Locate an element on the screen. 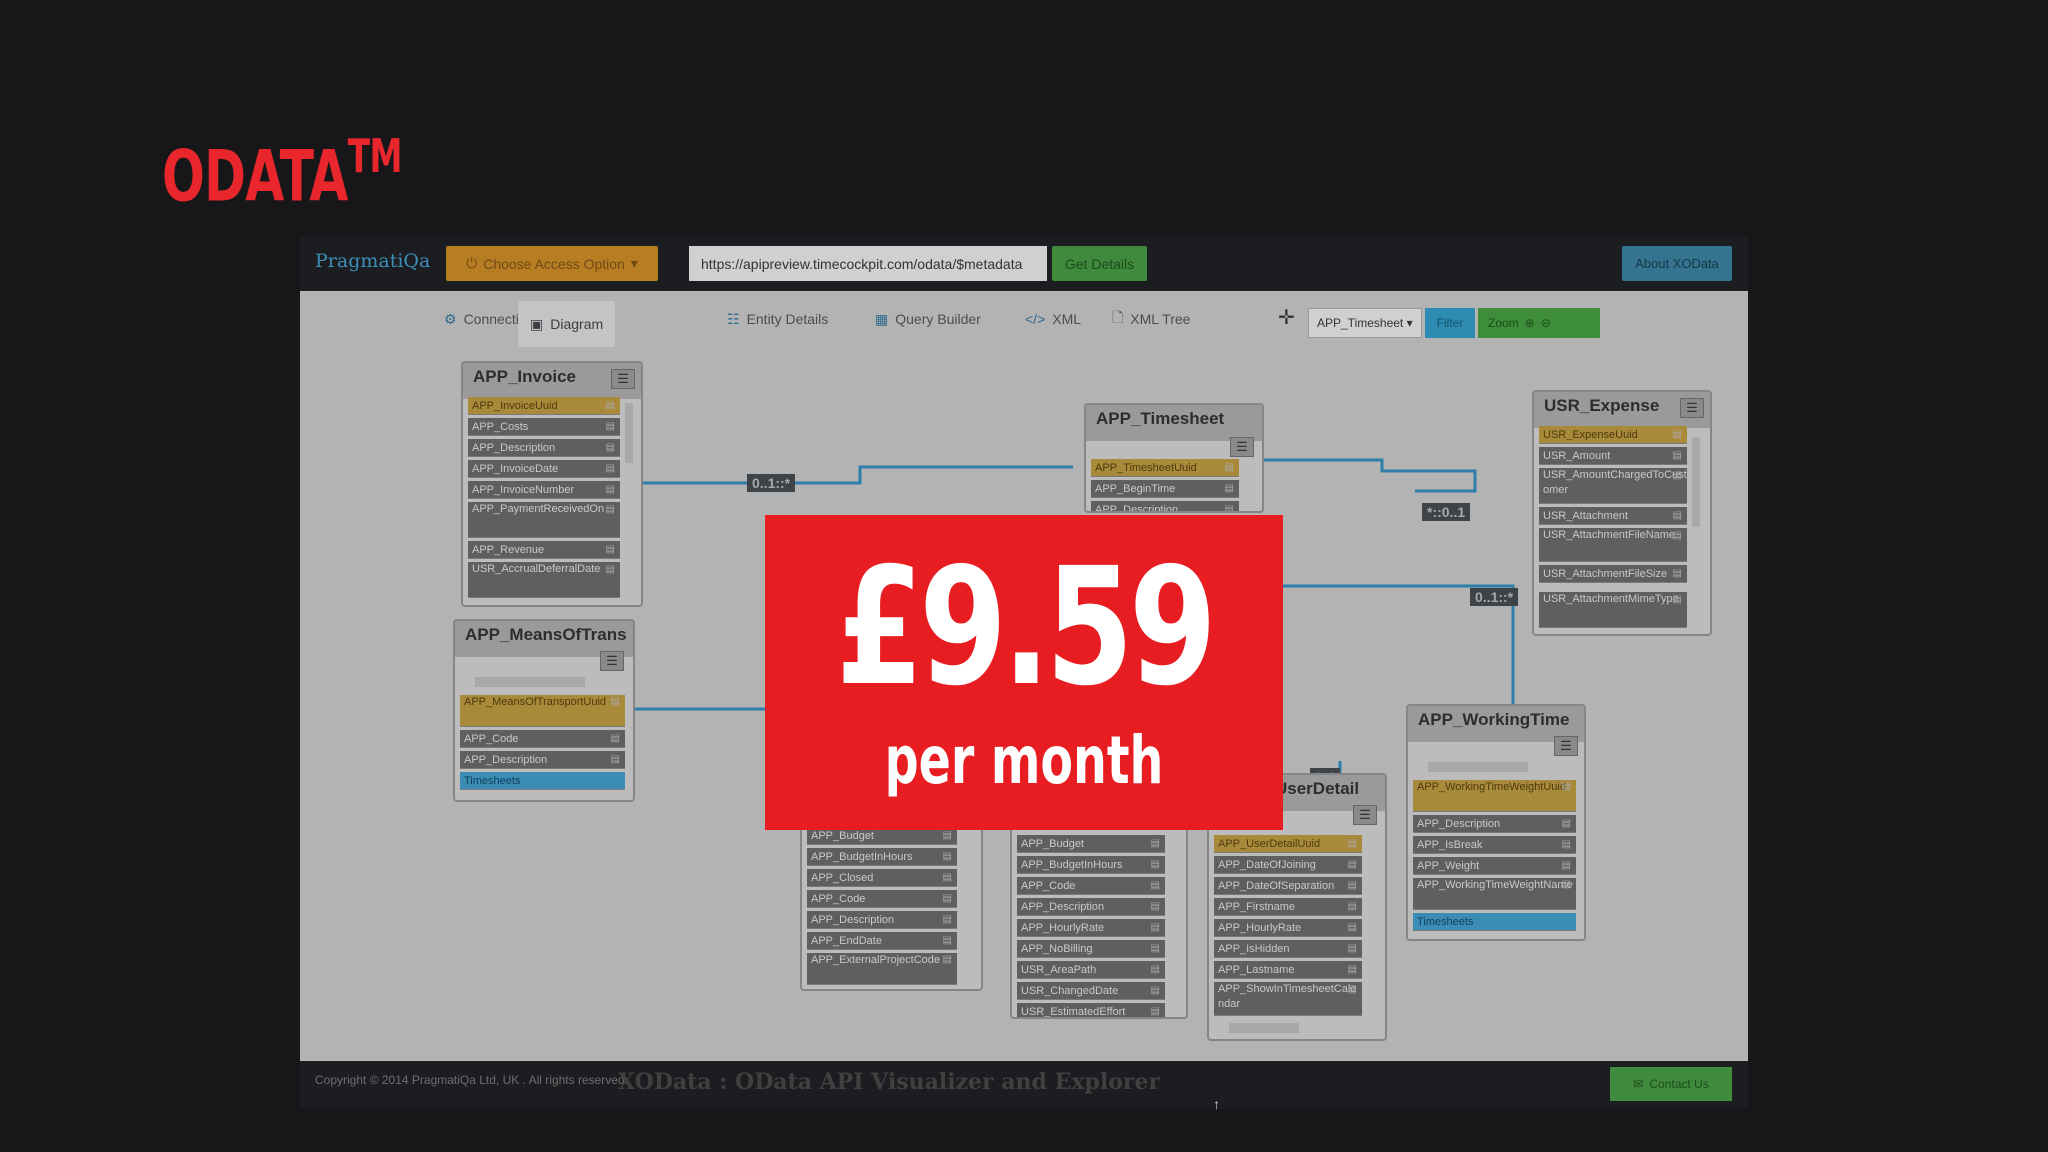 The width and height of the screenshot is (2048, 1152). multiplicity-label: *::0..1 is located at coordinates (1446, 512).